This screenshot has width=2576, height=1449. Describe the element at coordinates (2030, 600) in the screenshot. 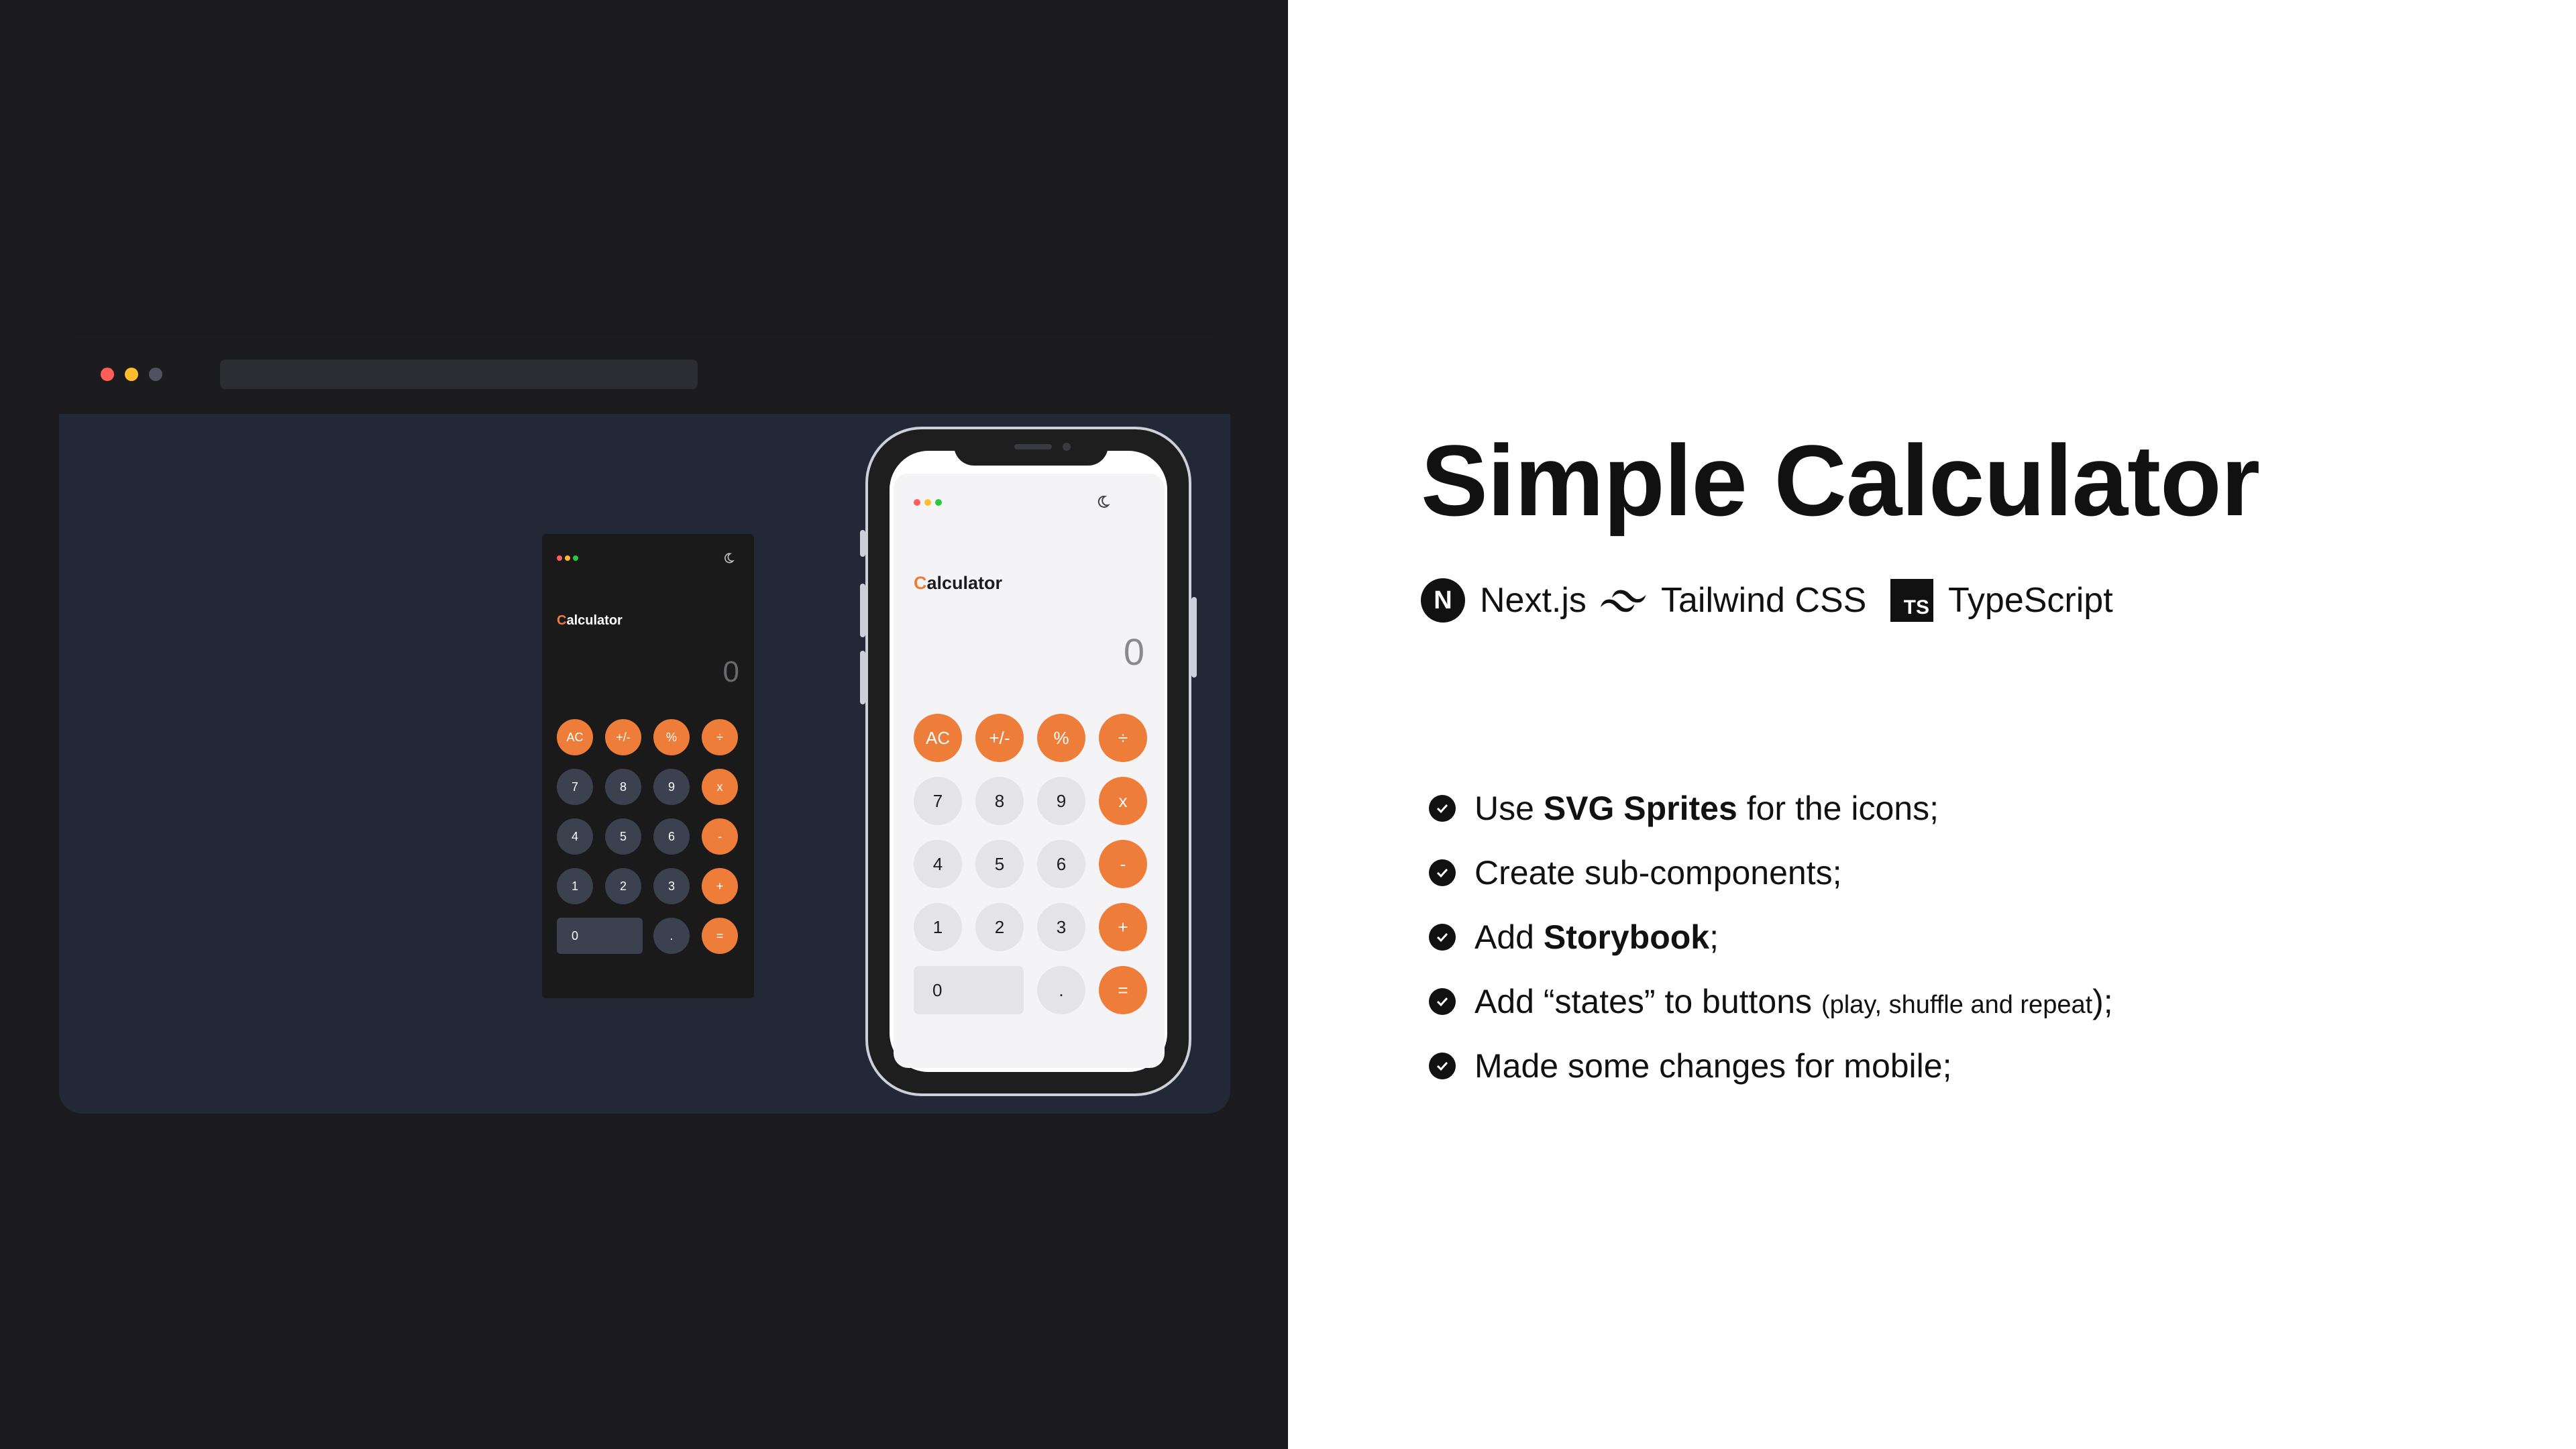

I see `tech-label: TypeScript` at that location.